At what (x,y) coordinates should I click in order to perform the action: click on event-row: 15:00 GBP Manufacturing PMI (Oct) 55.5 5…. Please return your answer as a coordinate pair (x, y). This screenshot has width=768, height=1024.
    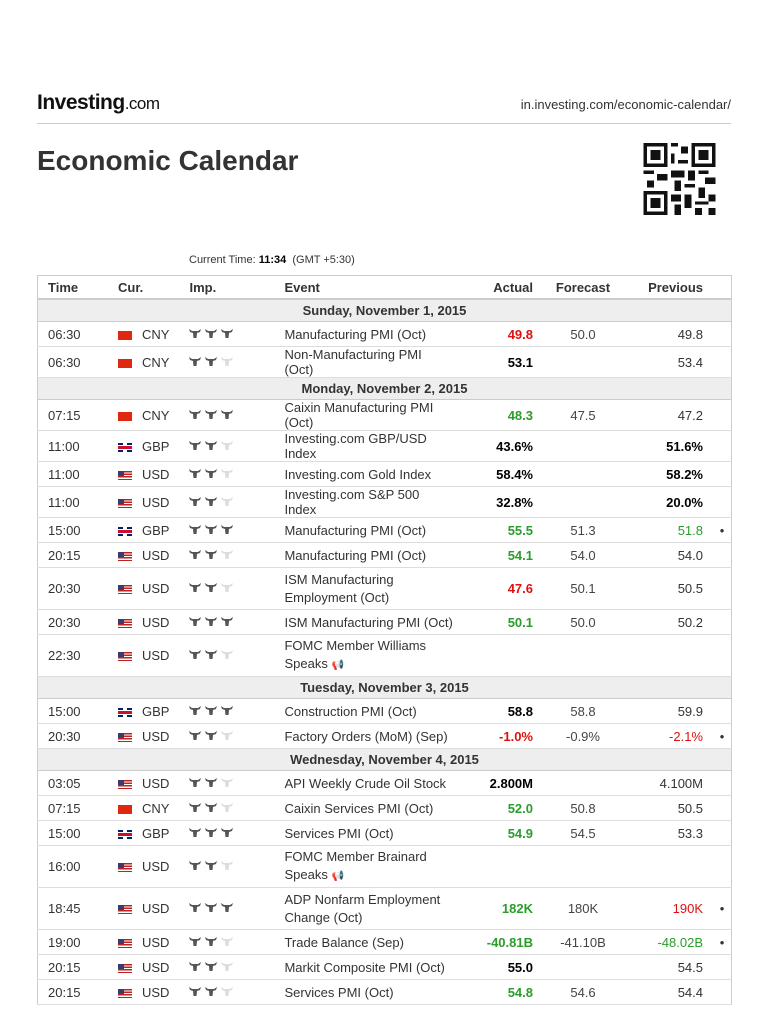
    Looking at the image, I should click on (384, 530).